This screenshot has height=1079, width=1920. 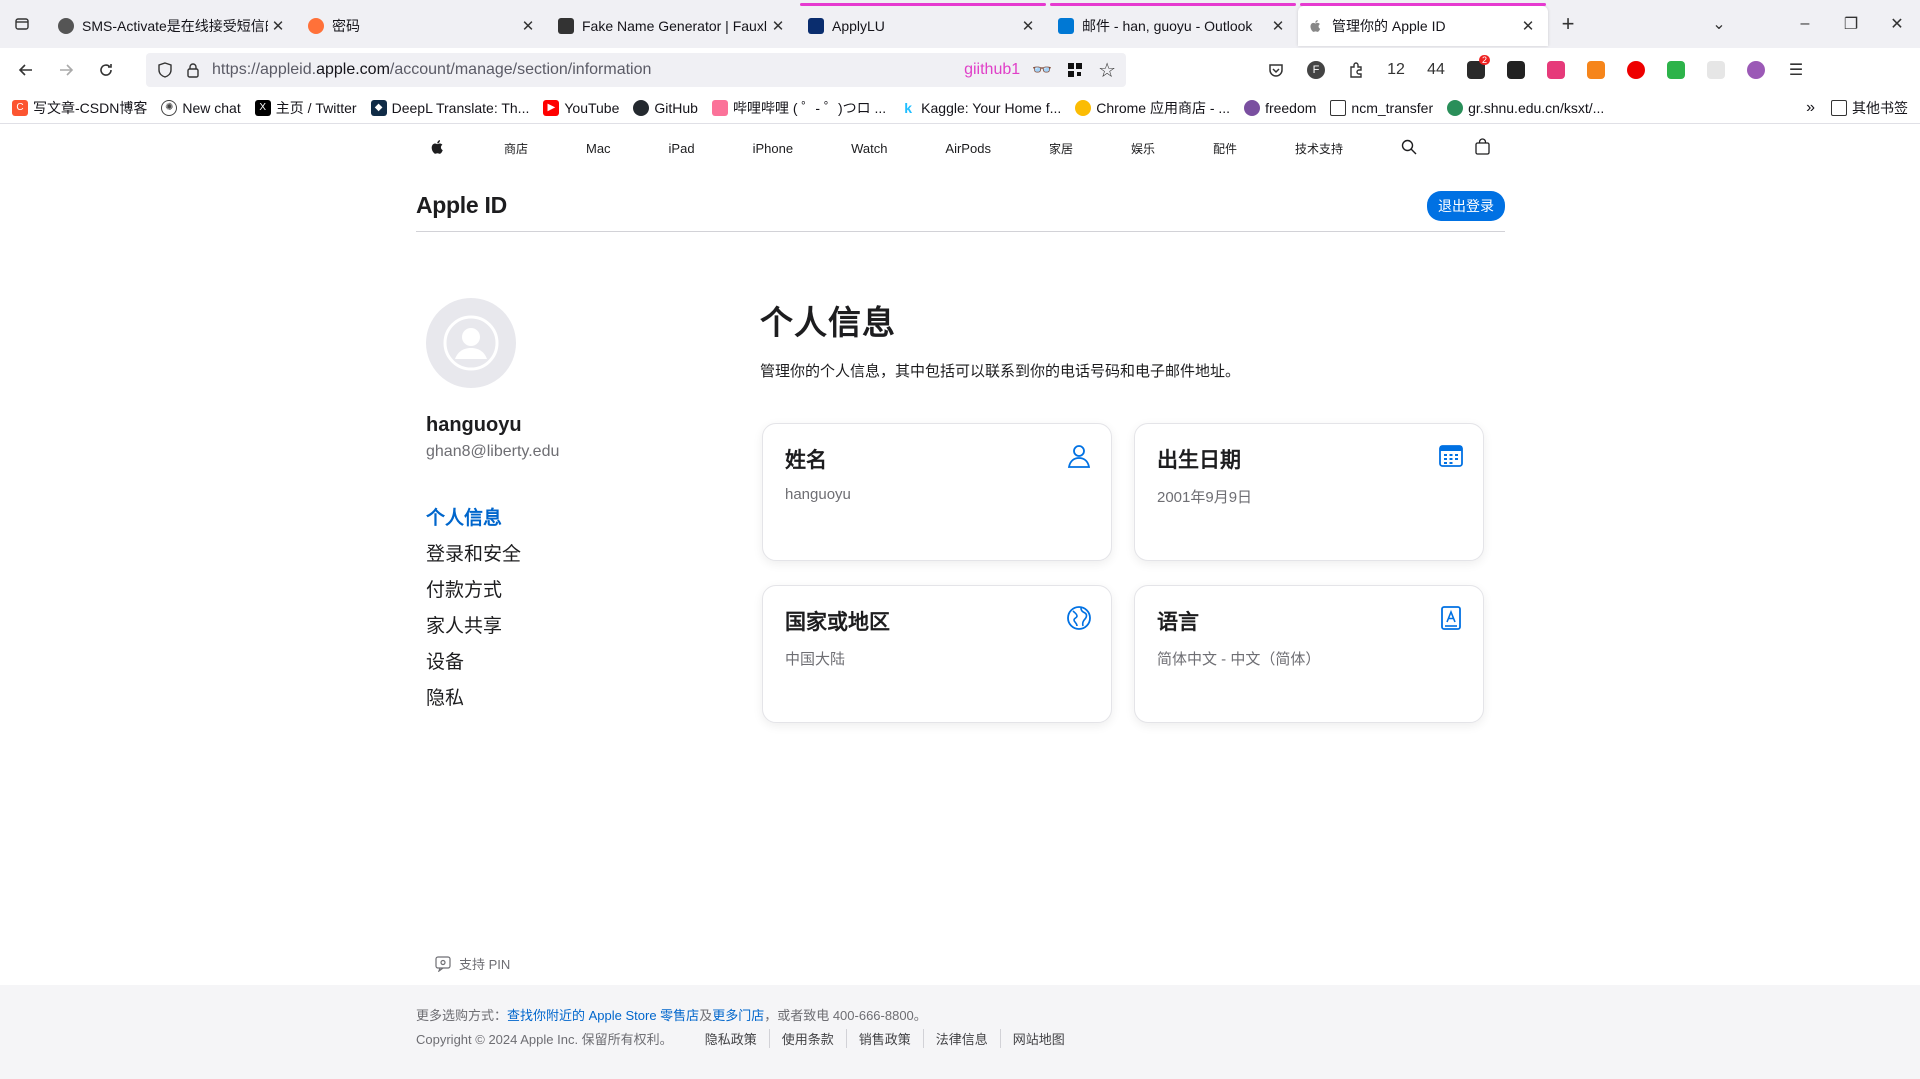 What do you see at coordinates (106, 70) in the screenshot?
I see `reload-button` at bounding box center [106, 70].